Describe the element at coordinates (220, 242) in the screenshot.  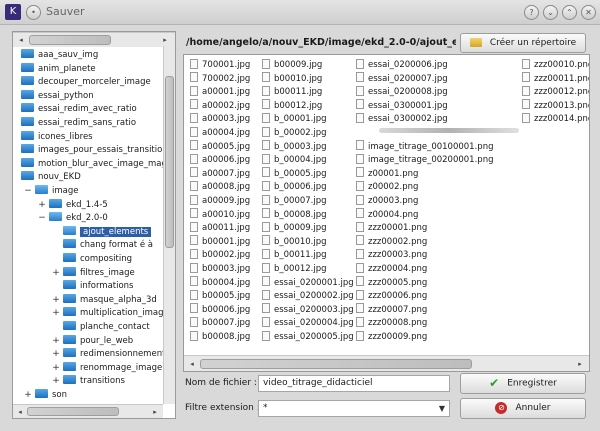
I see `file-item: b00001.jpg` at that location.